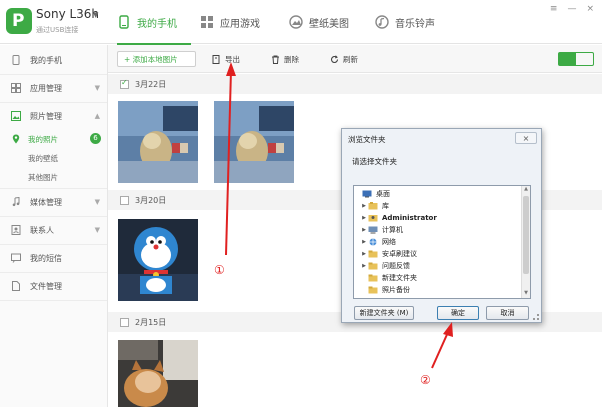 This screenshot has height=407, width=602. I want to click on menu-icon: ≡, so click(554, 9).